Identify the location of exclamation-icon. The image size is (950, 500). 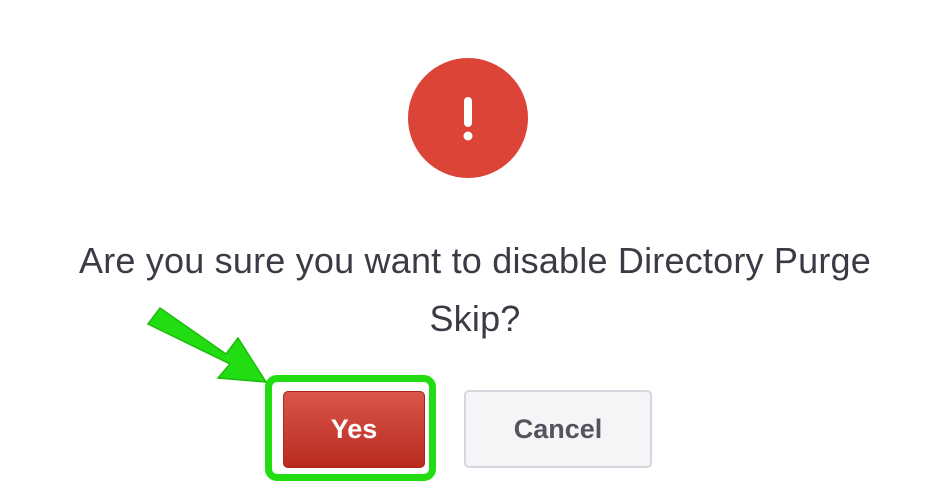
(468, 118).